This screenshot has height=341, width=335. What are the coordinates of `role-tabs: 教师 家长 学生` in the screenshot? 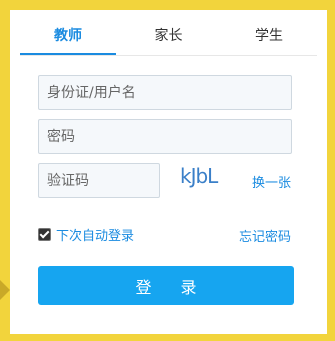 It's located at (168, 33).